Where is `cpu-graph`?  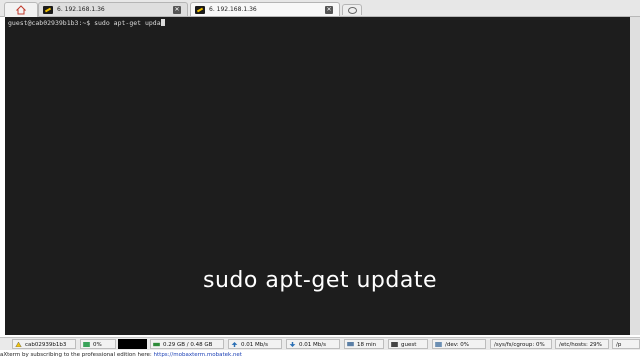
cpu-graph is located at coordinates (132, 344).